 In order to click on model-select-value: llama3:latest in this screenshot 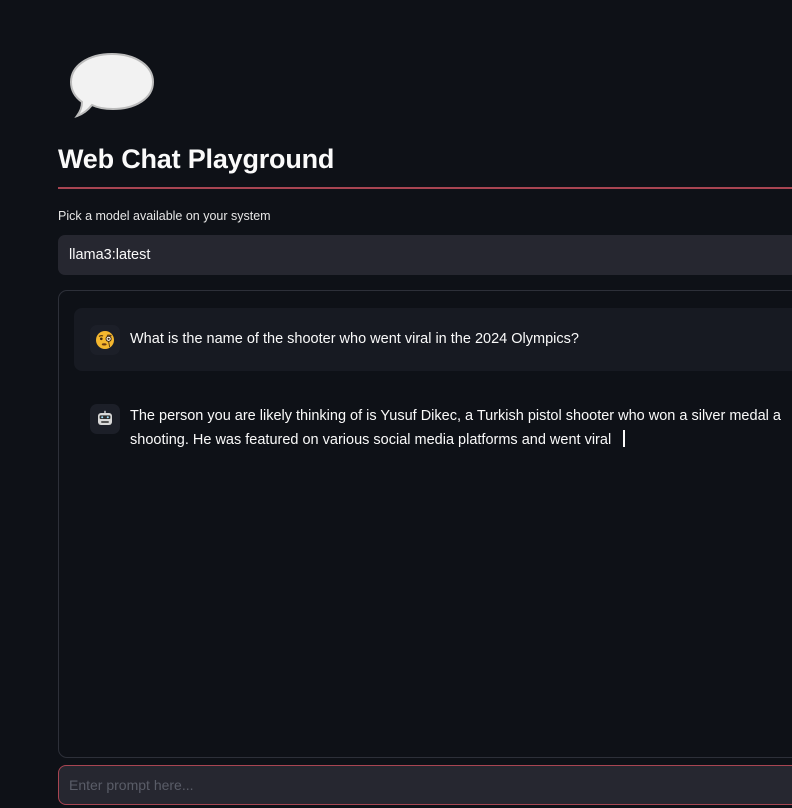, I will do `click(110, 255)`.